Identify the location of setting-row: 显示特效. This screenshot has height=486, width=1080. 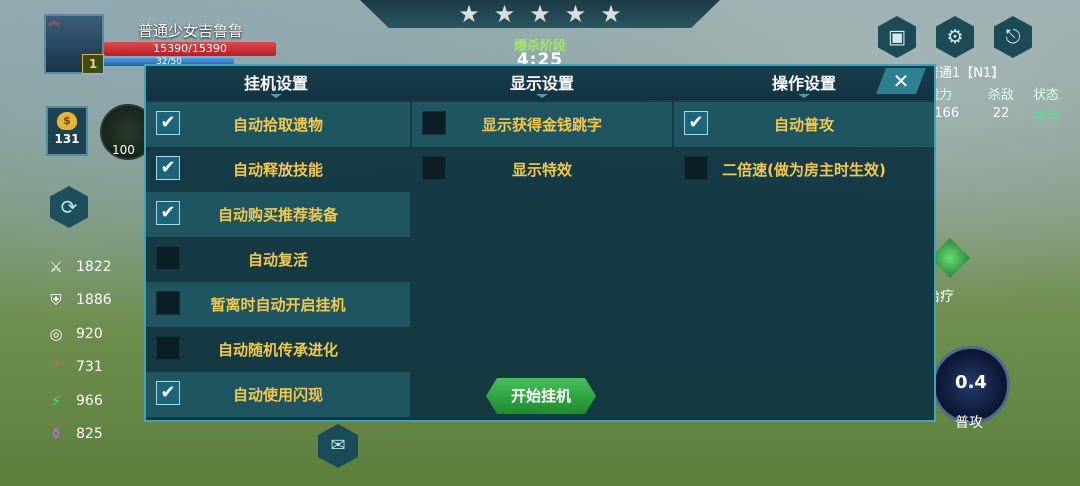
(542, 169).